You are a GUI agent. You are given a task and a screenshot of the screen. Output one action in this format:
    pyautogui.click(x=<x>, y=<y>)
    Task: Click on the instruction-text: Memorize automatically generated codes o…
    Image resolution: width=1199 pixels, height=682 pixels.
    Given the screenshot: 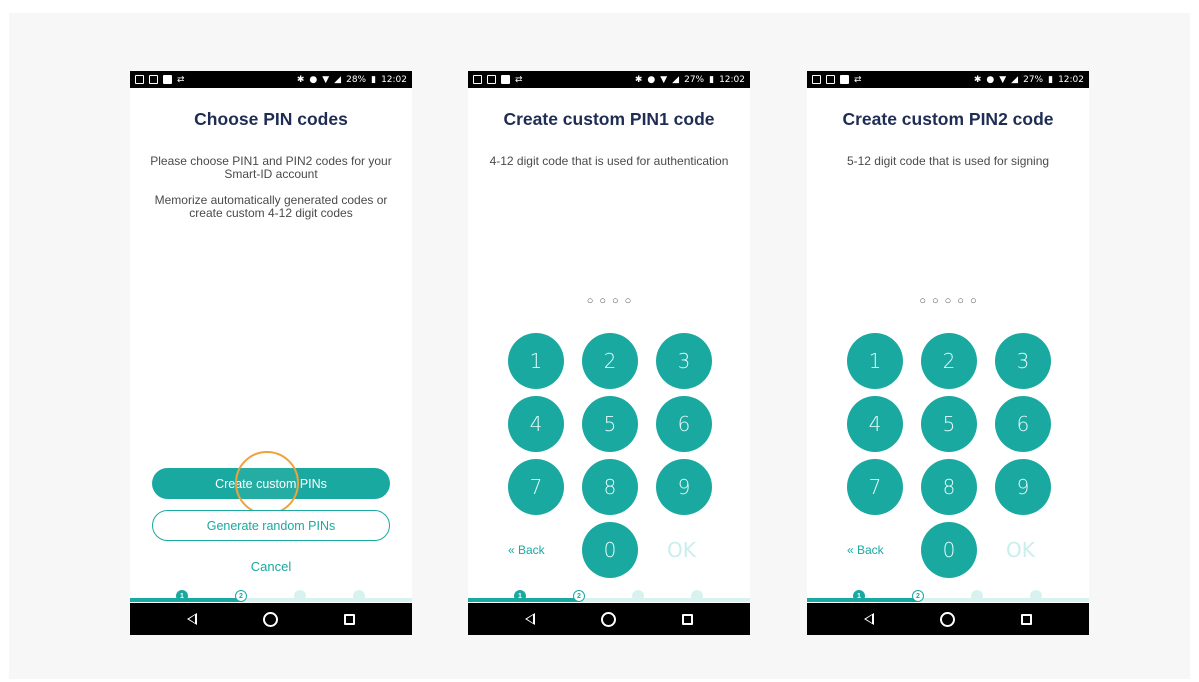 What is the action you would take?
    pyautogui.click(x=271, y=206)
    